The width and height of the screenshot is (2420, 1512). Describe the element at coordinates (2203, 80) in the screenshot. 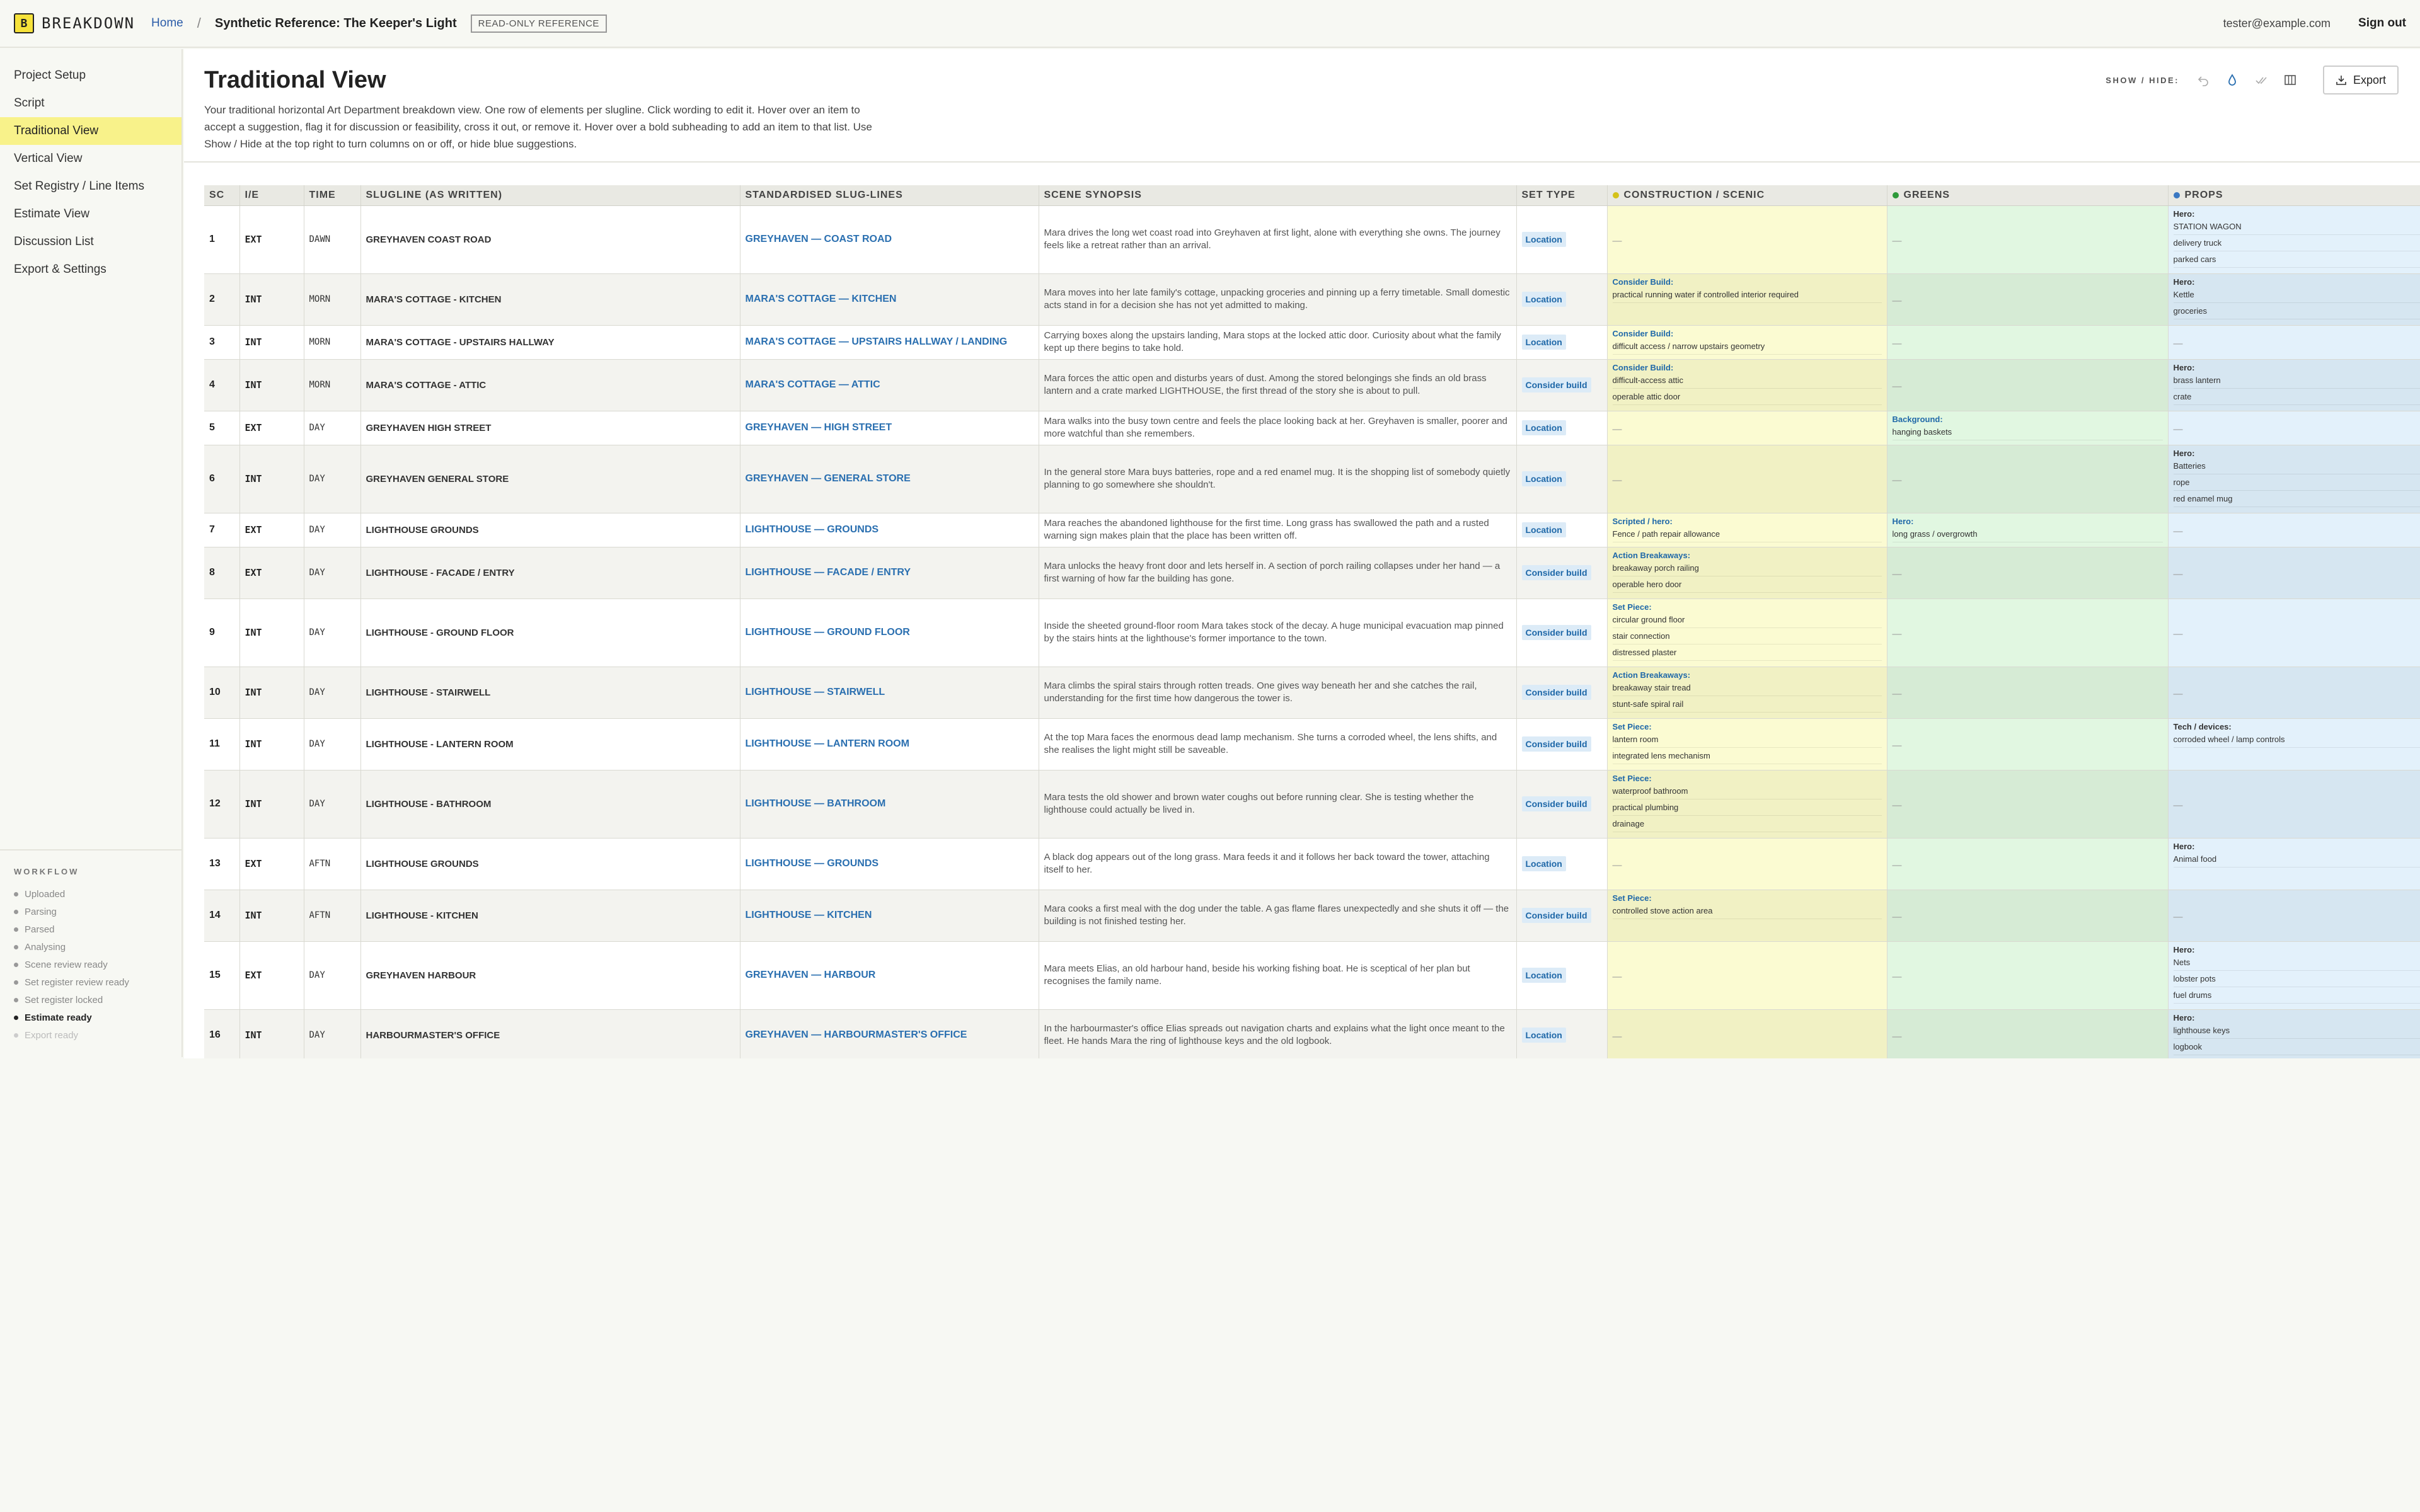

I see `undo-icon` at that location.